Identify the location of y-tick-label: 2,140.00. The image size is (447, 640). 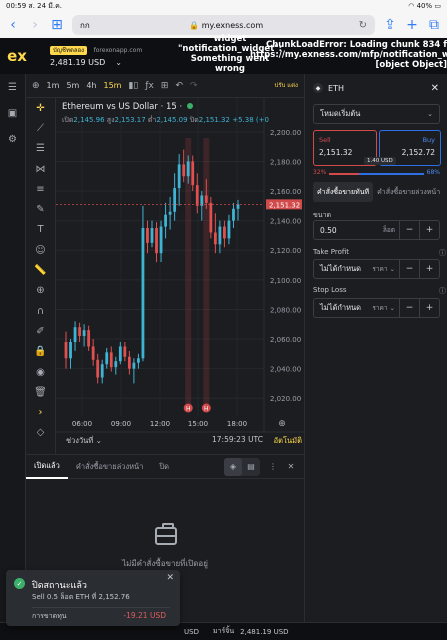
(285, 222).